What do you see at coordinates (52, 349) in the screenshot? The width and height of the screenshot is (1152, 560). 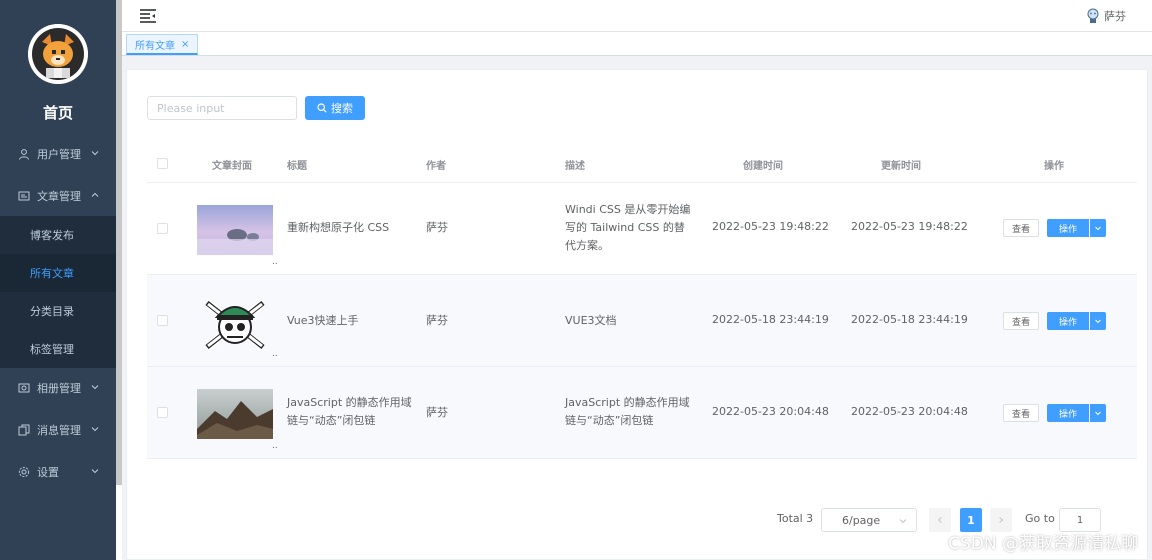 I see `sidebar-item-label: 标签管理` at bounding box center [52, 349].